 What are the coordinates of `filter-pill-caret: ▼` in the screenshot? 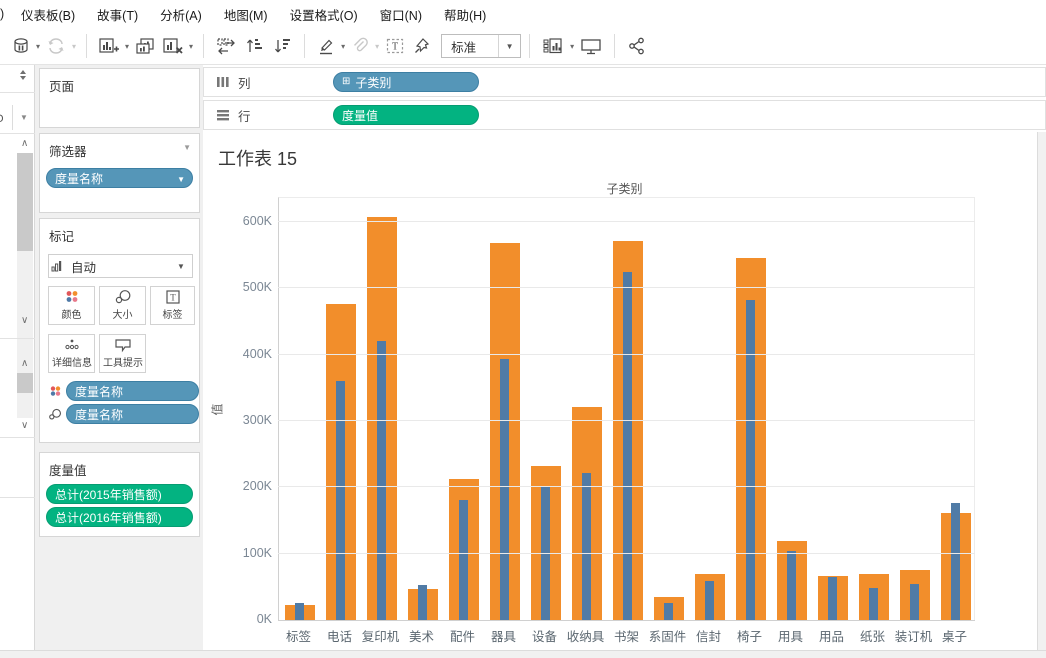 It's located at (181, 179).